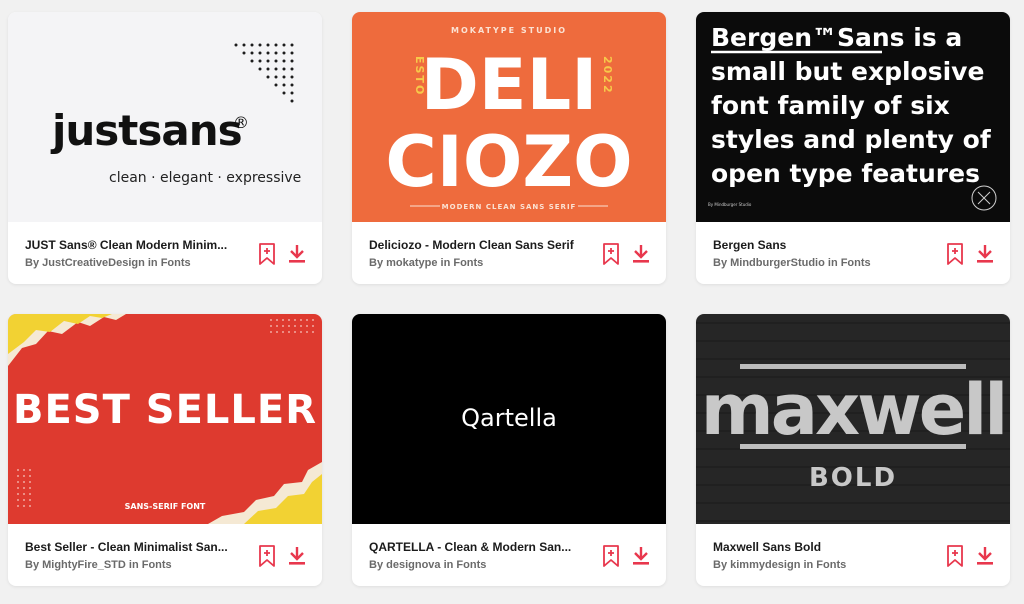  Describe the element at coordinates (836, 37) in the screenshot. I see `bergen-line-1: Bergen™Sans is a` at that location.